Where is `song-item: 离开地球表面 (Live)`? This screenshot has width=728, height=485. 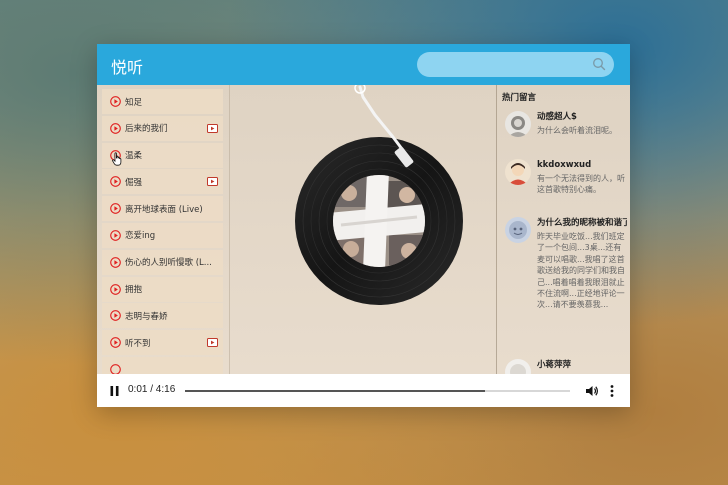
song-item: 离开地球表面 (Live) is located at coordinates (162, 209).